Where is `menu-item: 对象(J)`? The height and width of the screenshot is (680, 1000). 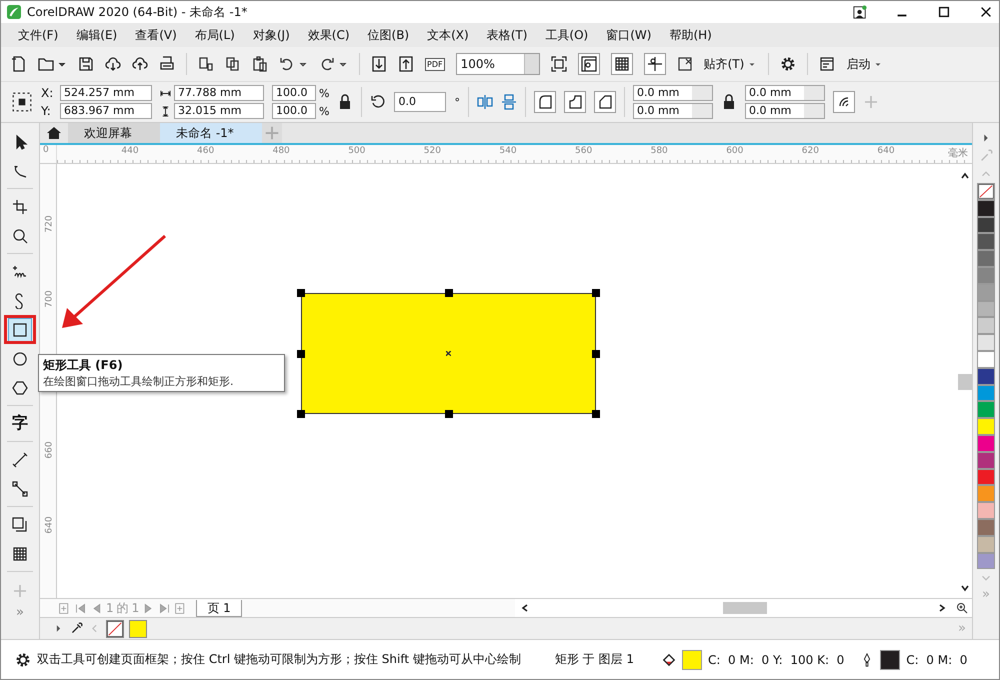
menu-item: 对象(J) is located at coordinates (271, 35).